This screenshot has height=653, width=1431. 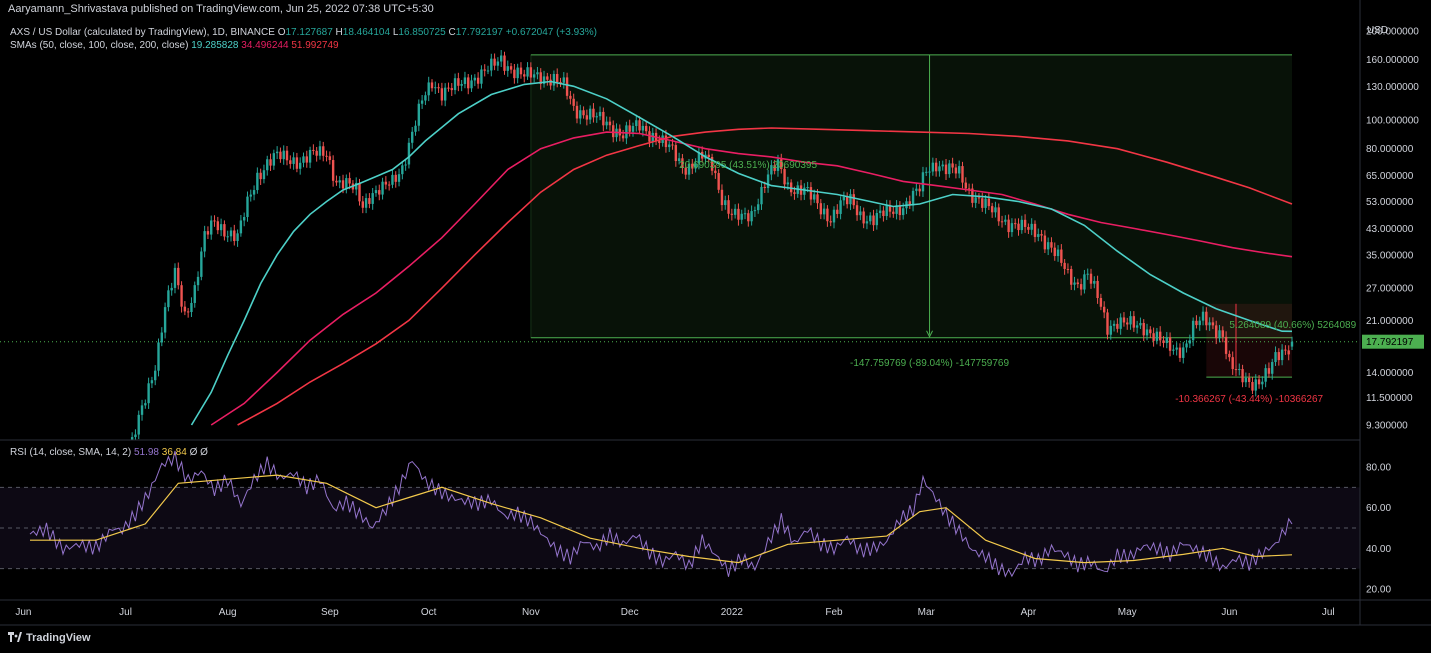 What do you see at coordinates (1390, 342) in the screenshot?
I see `last-price-label: 17.792197` at bounding box center [1390, 342].